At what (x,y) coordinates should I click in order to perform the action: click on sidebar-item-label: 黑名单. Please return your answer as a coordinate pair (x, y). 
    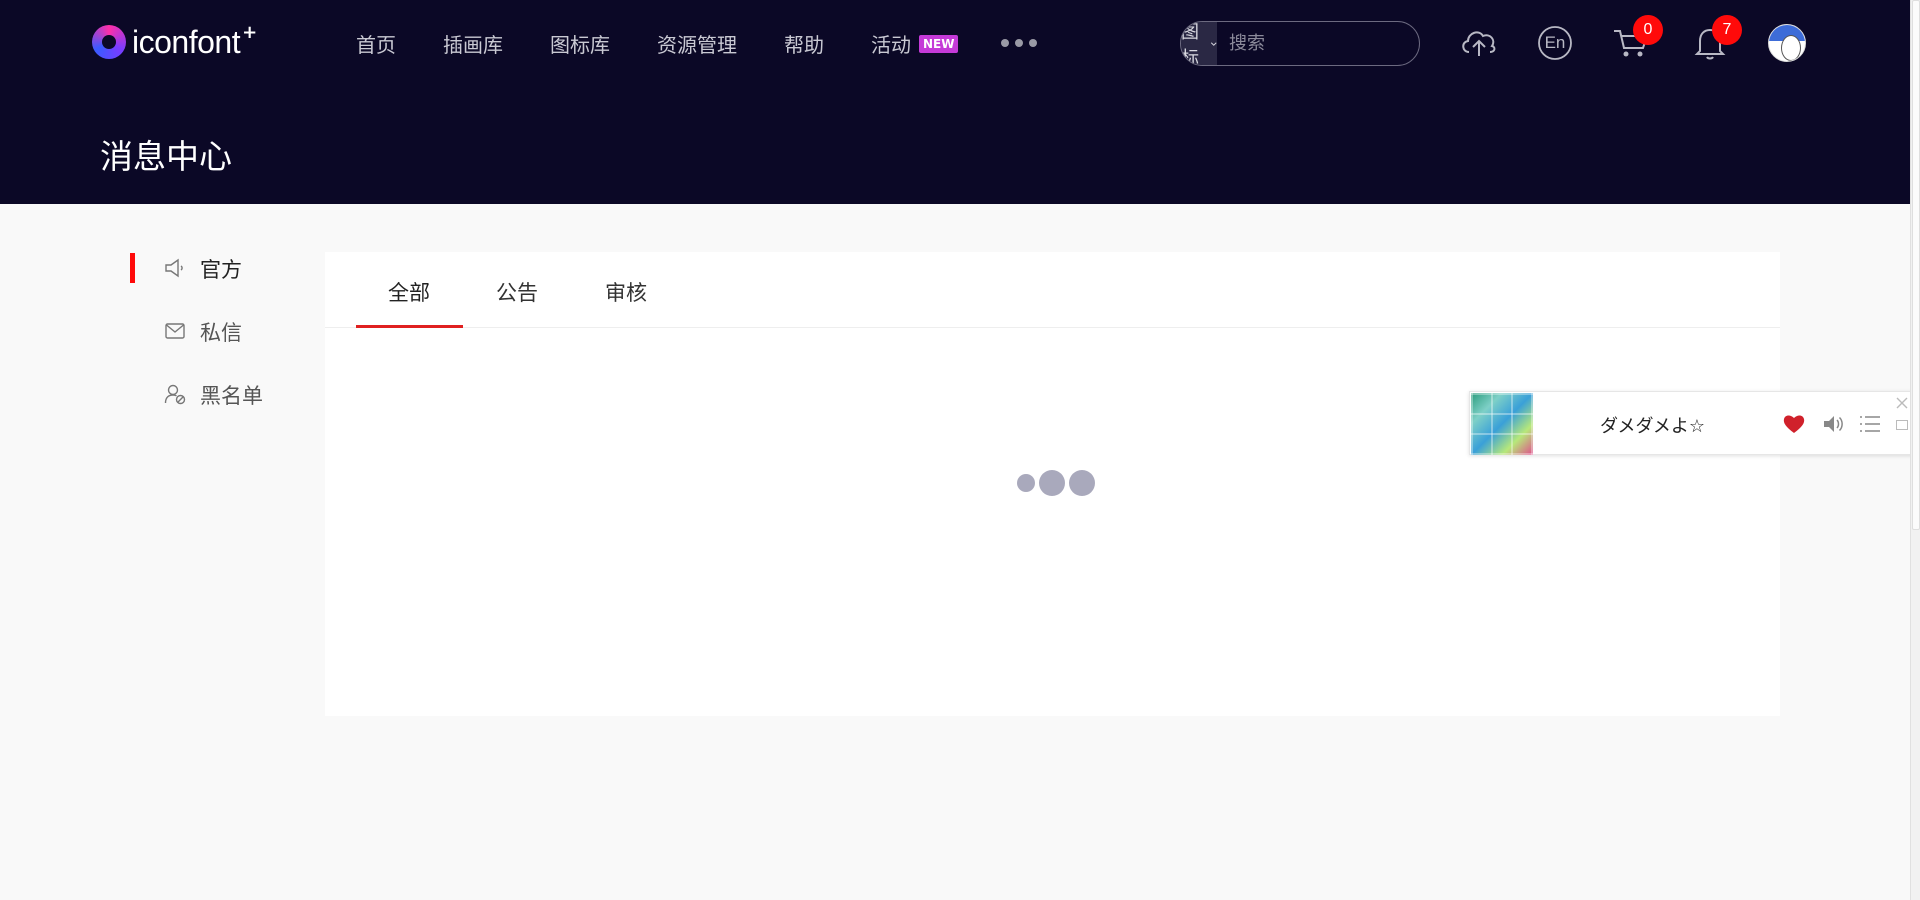
    Looking at the image, I should click on (231, 396).